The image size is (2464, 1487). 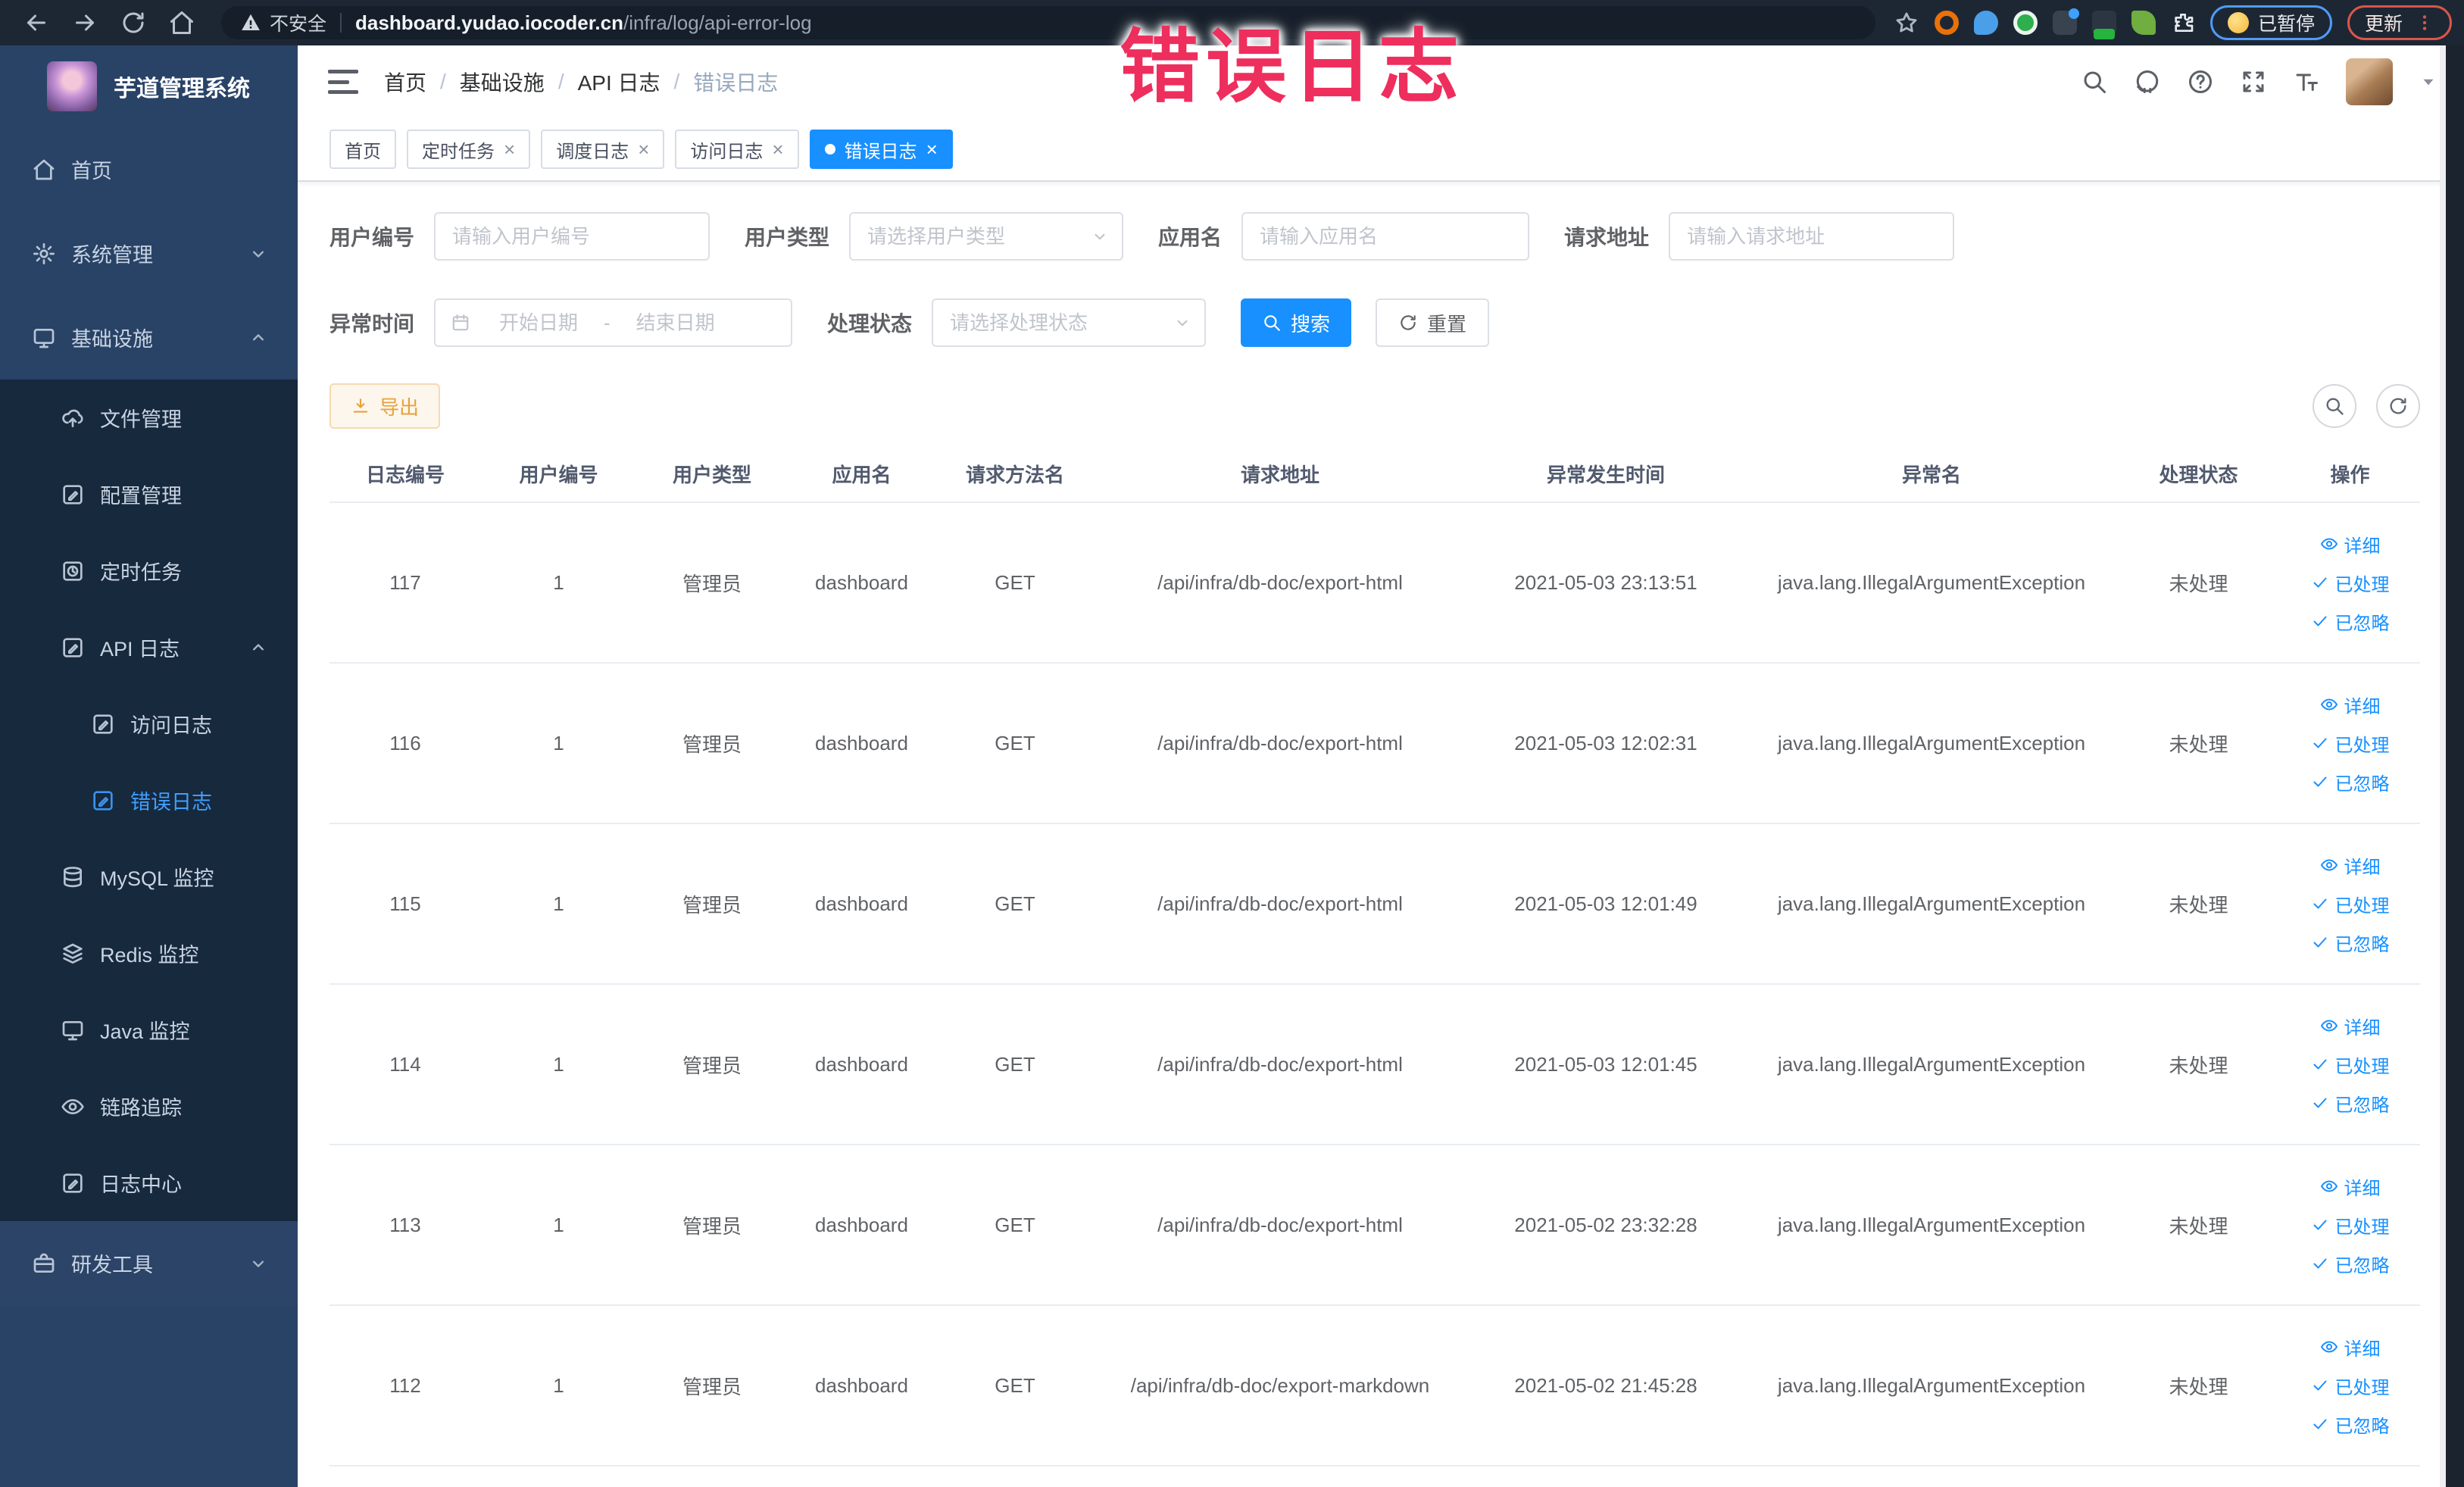 What do you see at coordinates (2183, 23) in the screenshot?
I see `extensions-puzzle-icon` at bounding box center [2183, 23].